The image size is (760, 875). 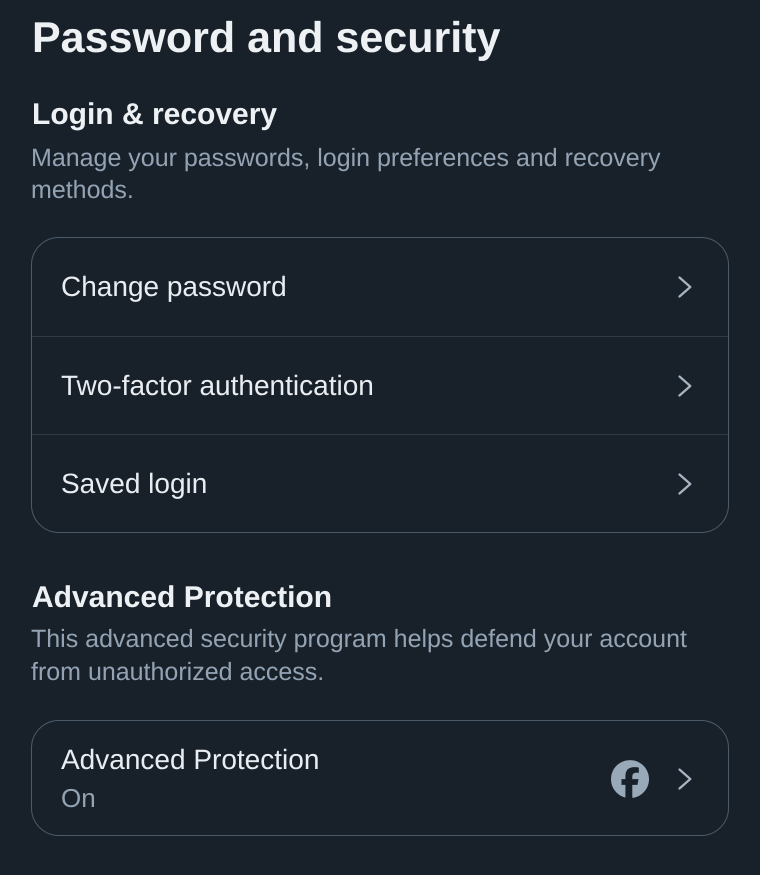 What do you see at coordinates (266, 38) in the screenshot?
I see `page-title: Password and security` at bounding box center [266, 38].